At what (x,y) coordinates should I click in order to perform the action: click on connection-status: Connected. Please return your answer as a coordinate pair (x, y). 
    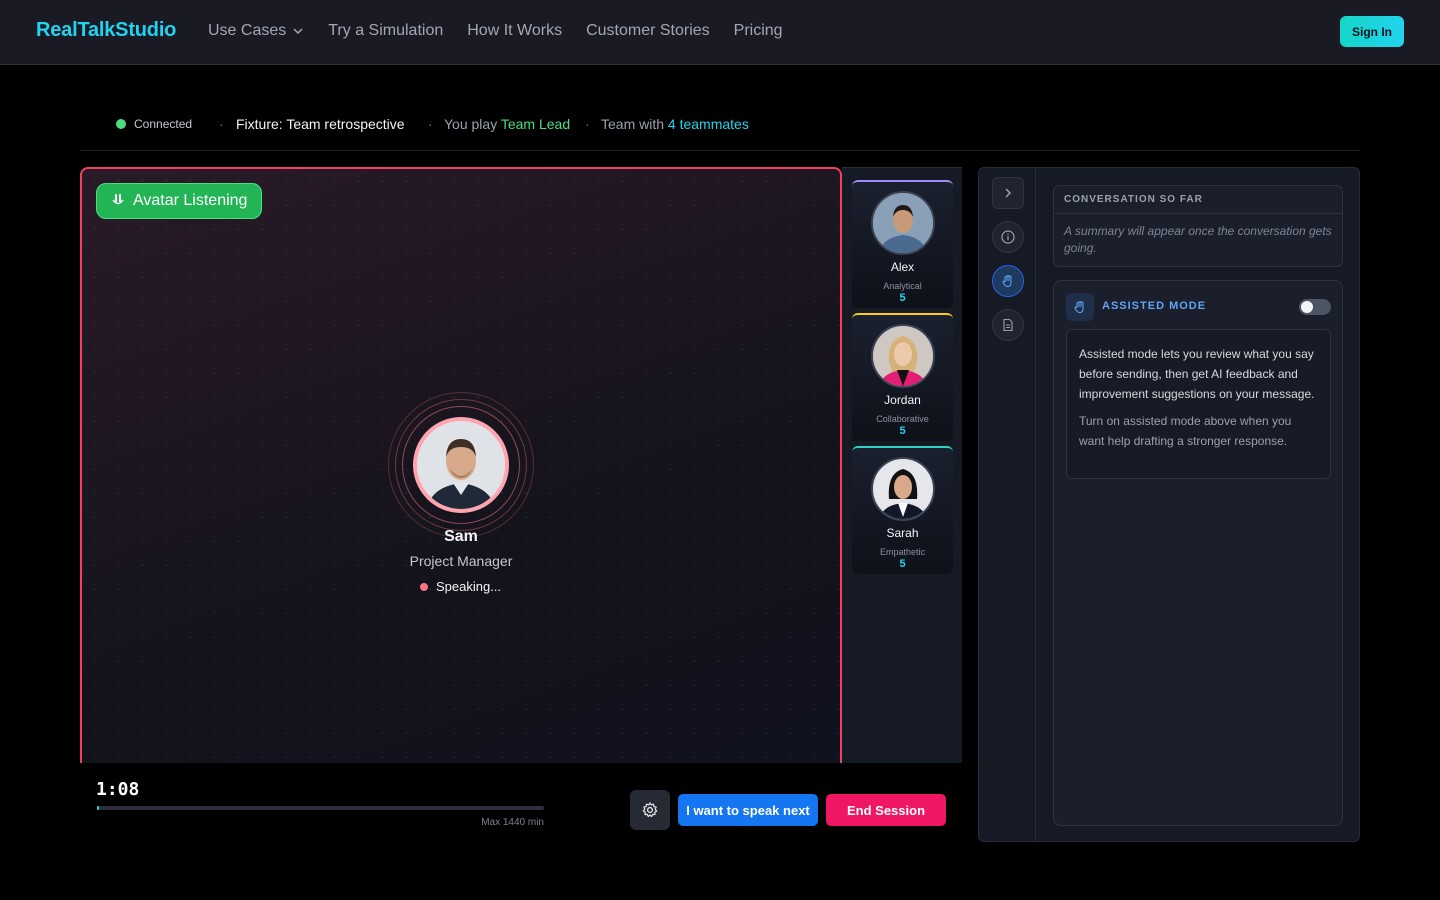
    Looking at the image, I should click on (163, 124).